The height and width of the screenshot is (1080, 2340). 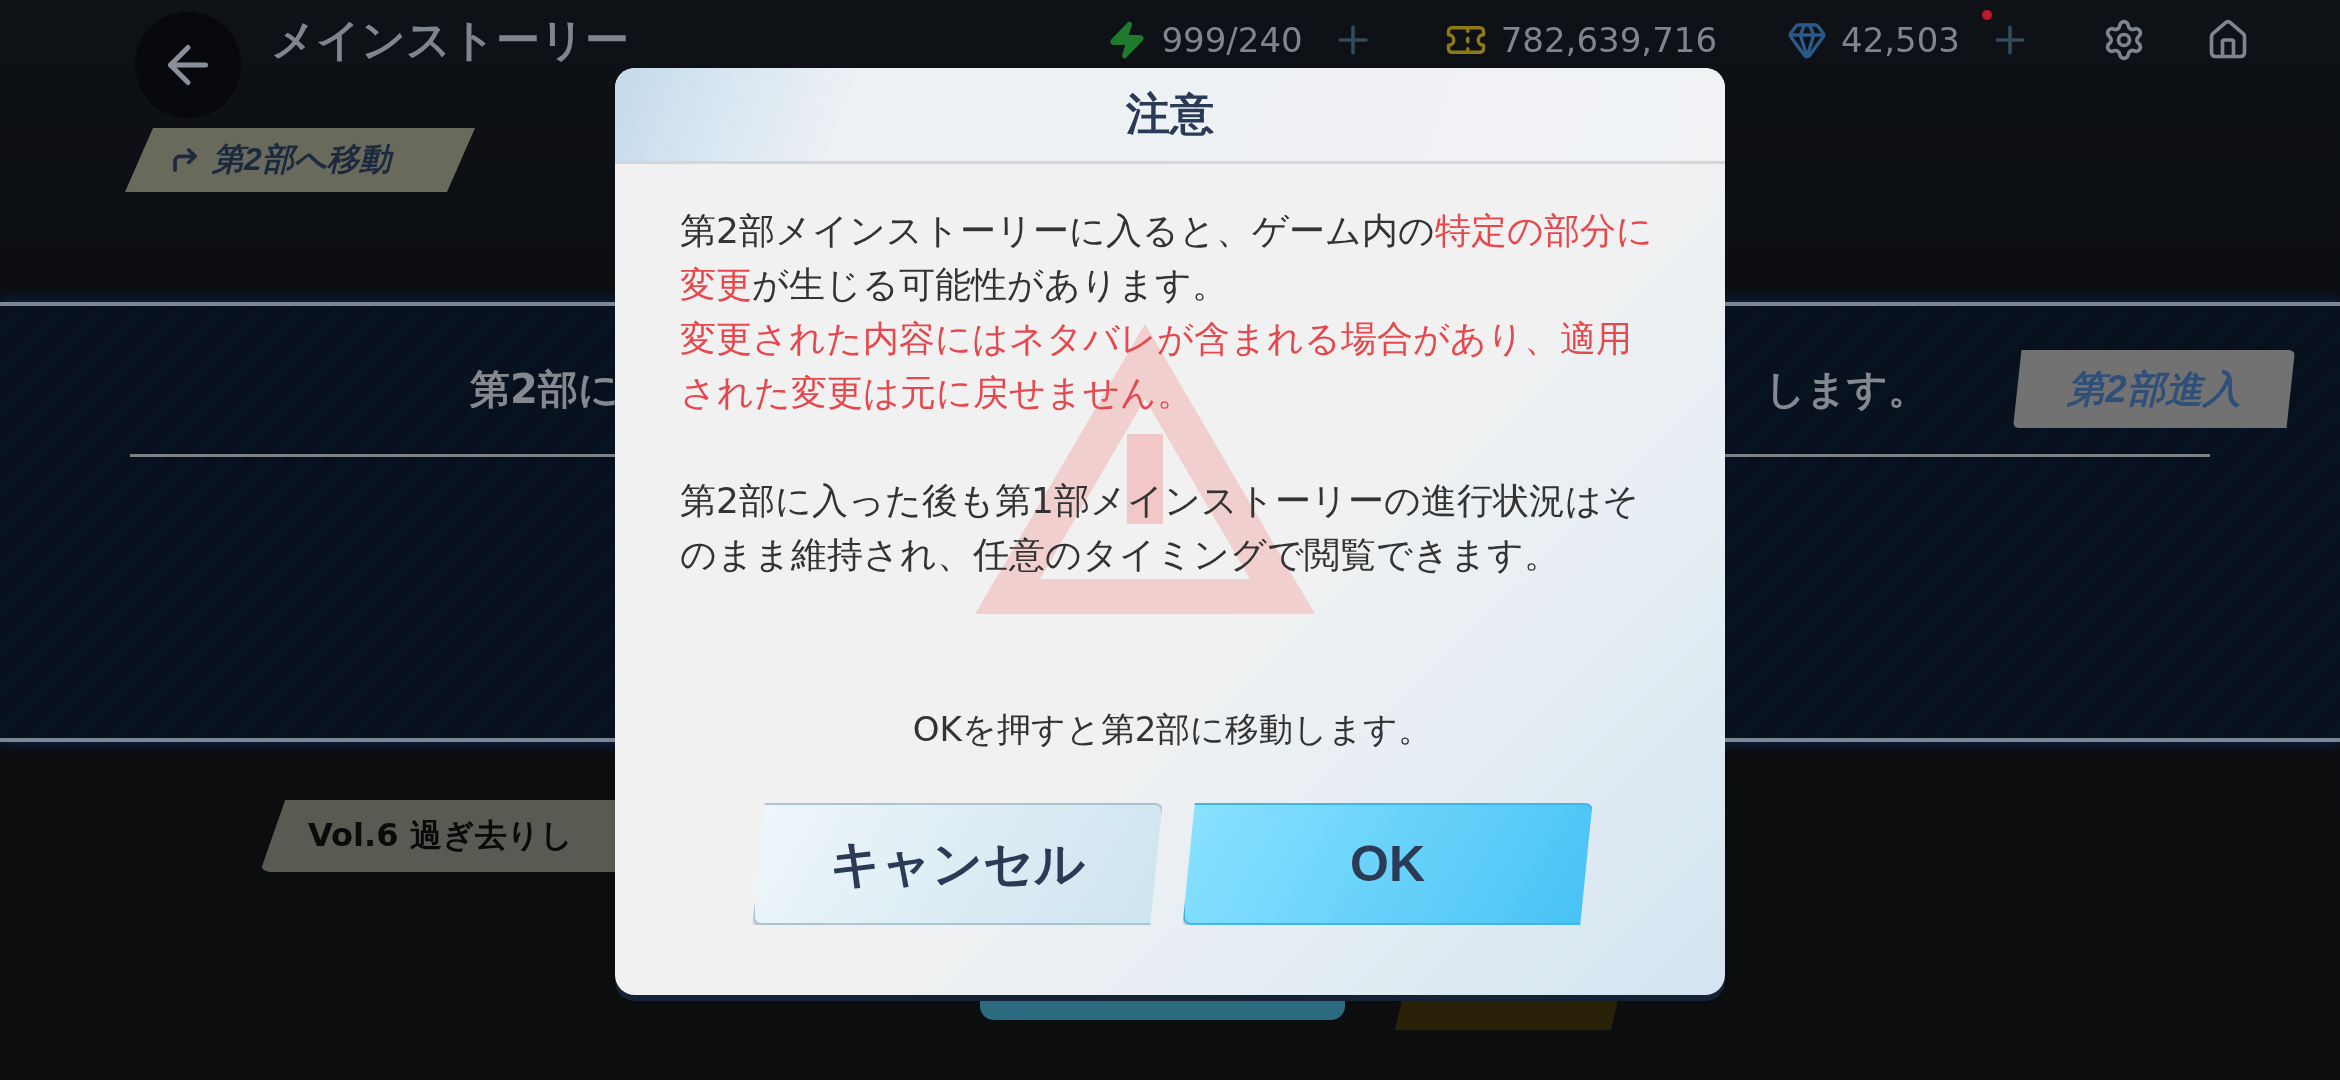 What do you see at coordinates (1900, 40) in the screenshot?
I see `resource-count: 42,503` at bounding box center [1900, 40].